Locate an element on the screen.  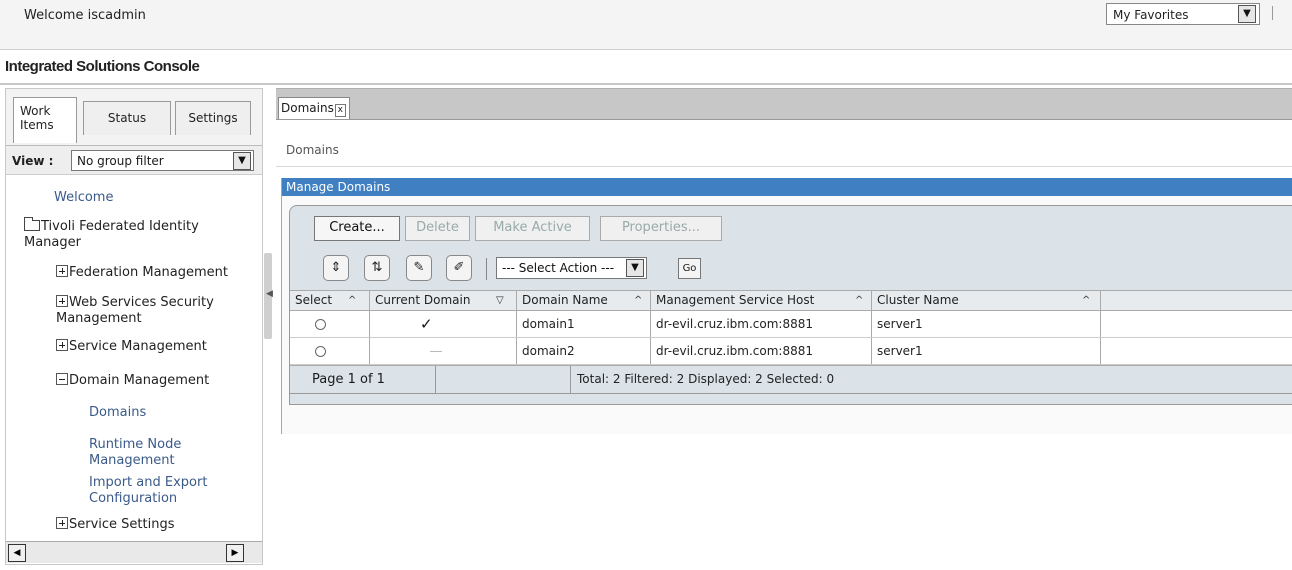
nav-item-label: Domain Management is located at coordinates (139, 380).